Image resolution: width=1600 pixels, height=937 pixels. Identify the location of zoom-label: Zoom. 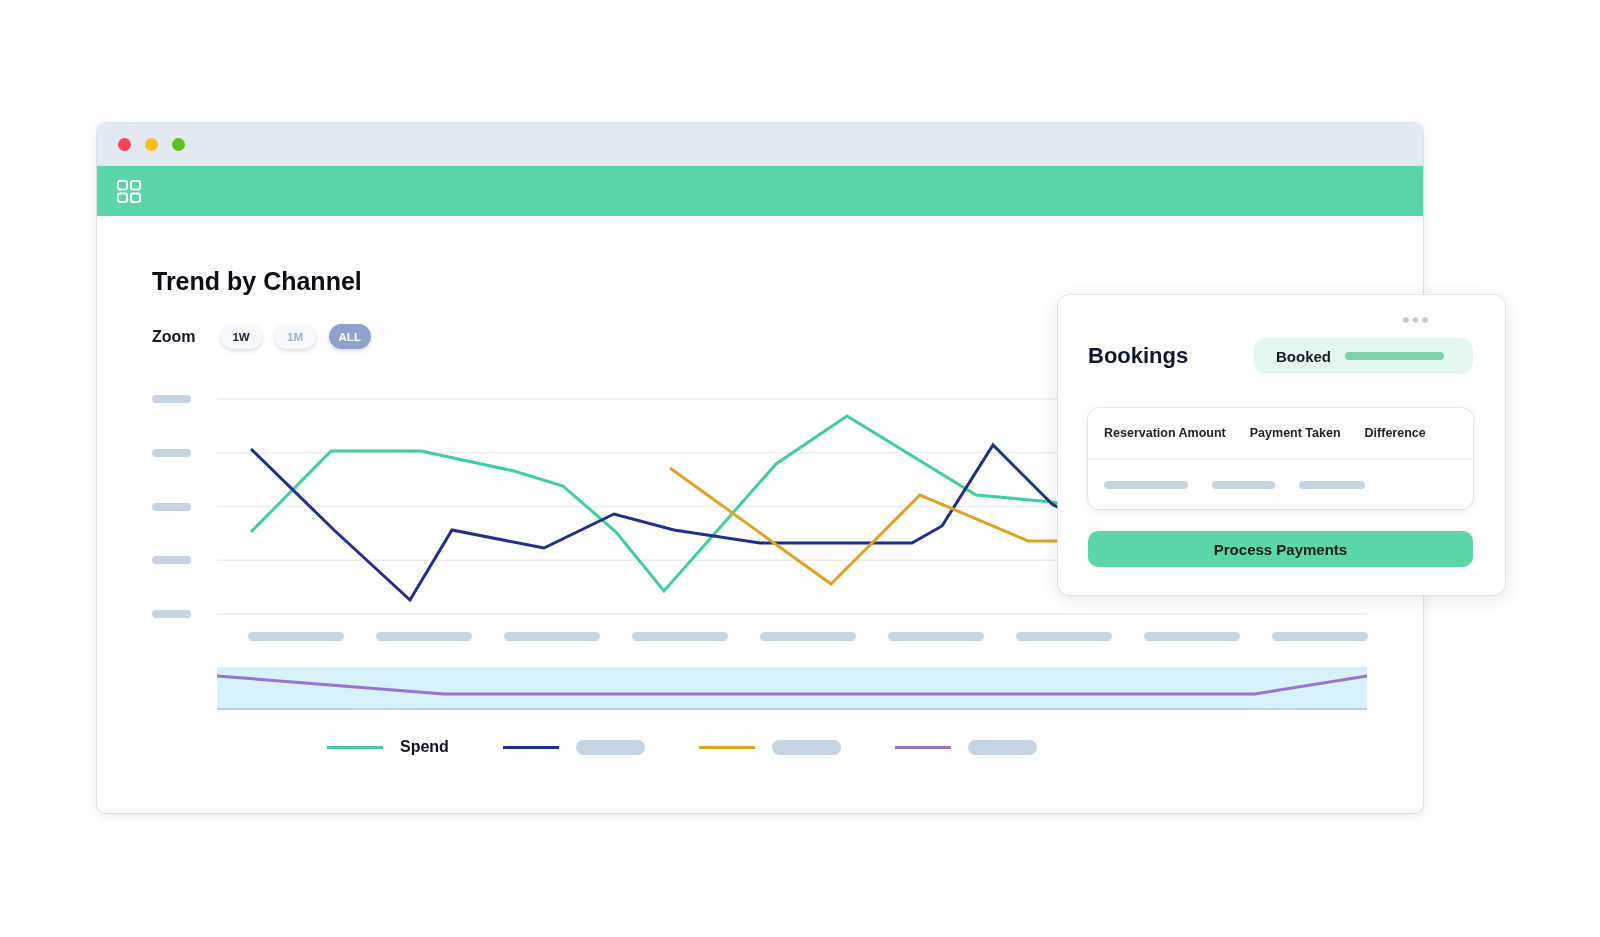
(174, 336).